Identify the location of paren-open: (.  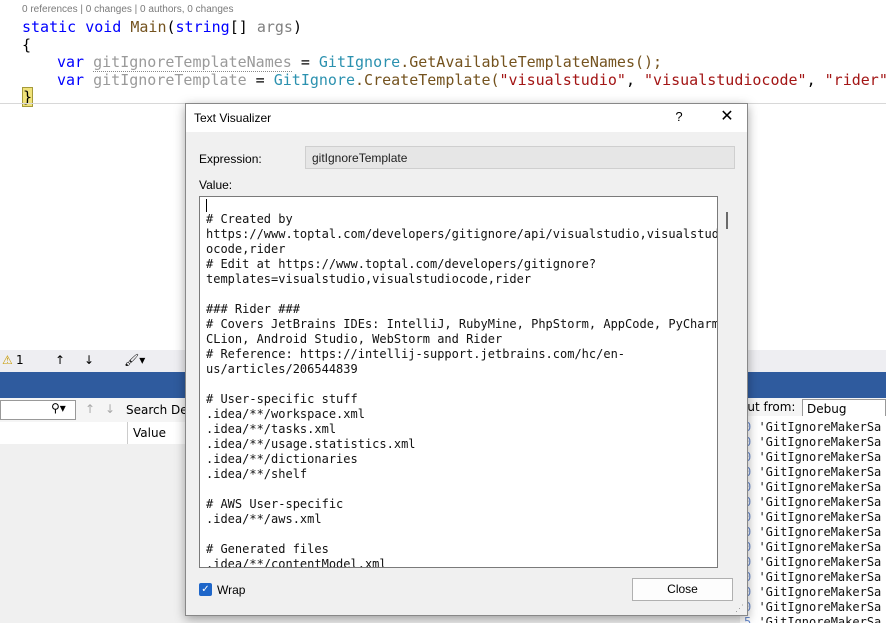
(171, 27).